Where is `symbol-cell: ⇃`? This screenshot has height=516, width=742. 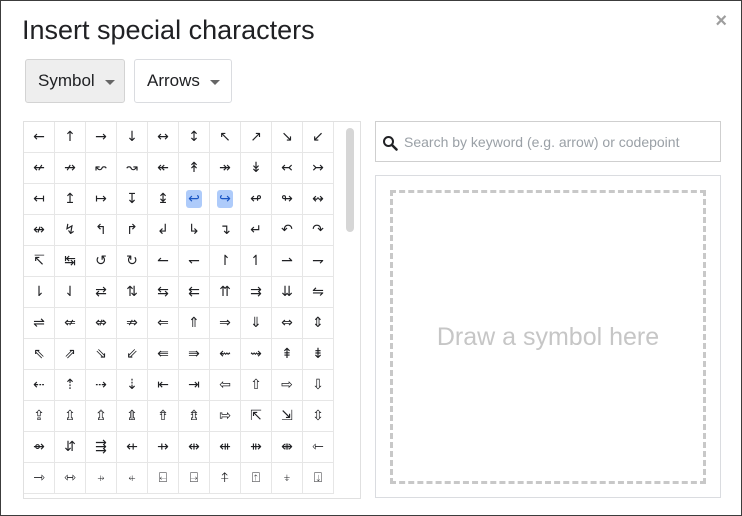
symbol-cell: ⇃ is located at coordinates (70, 292).